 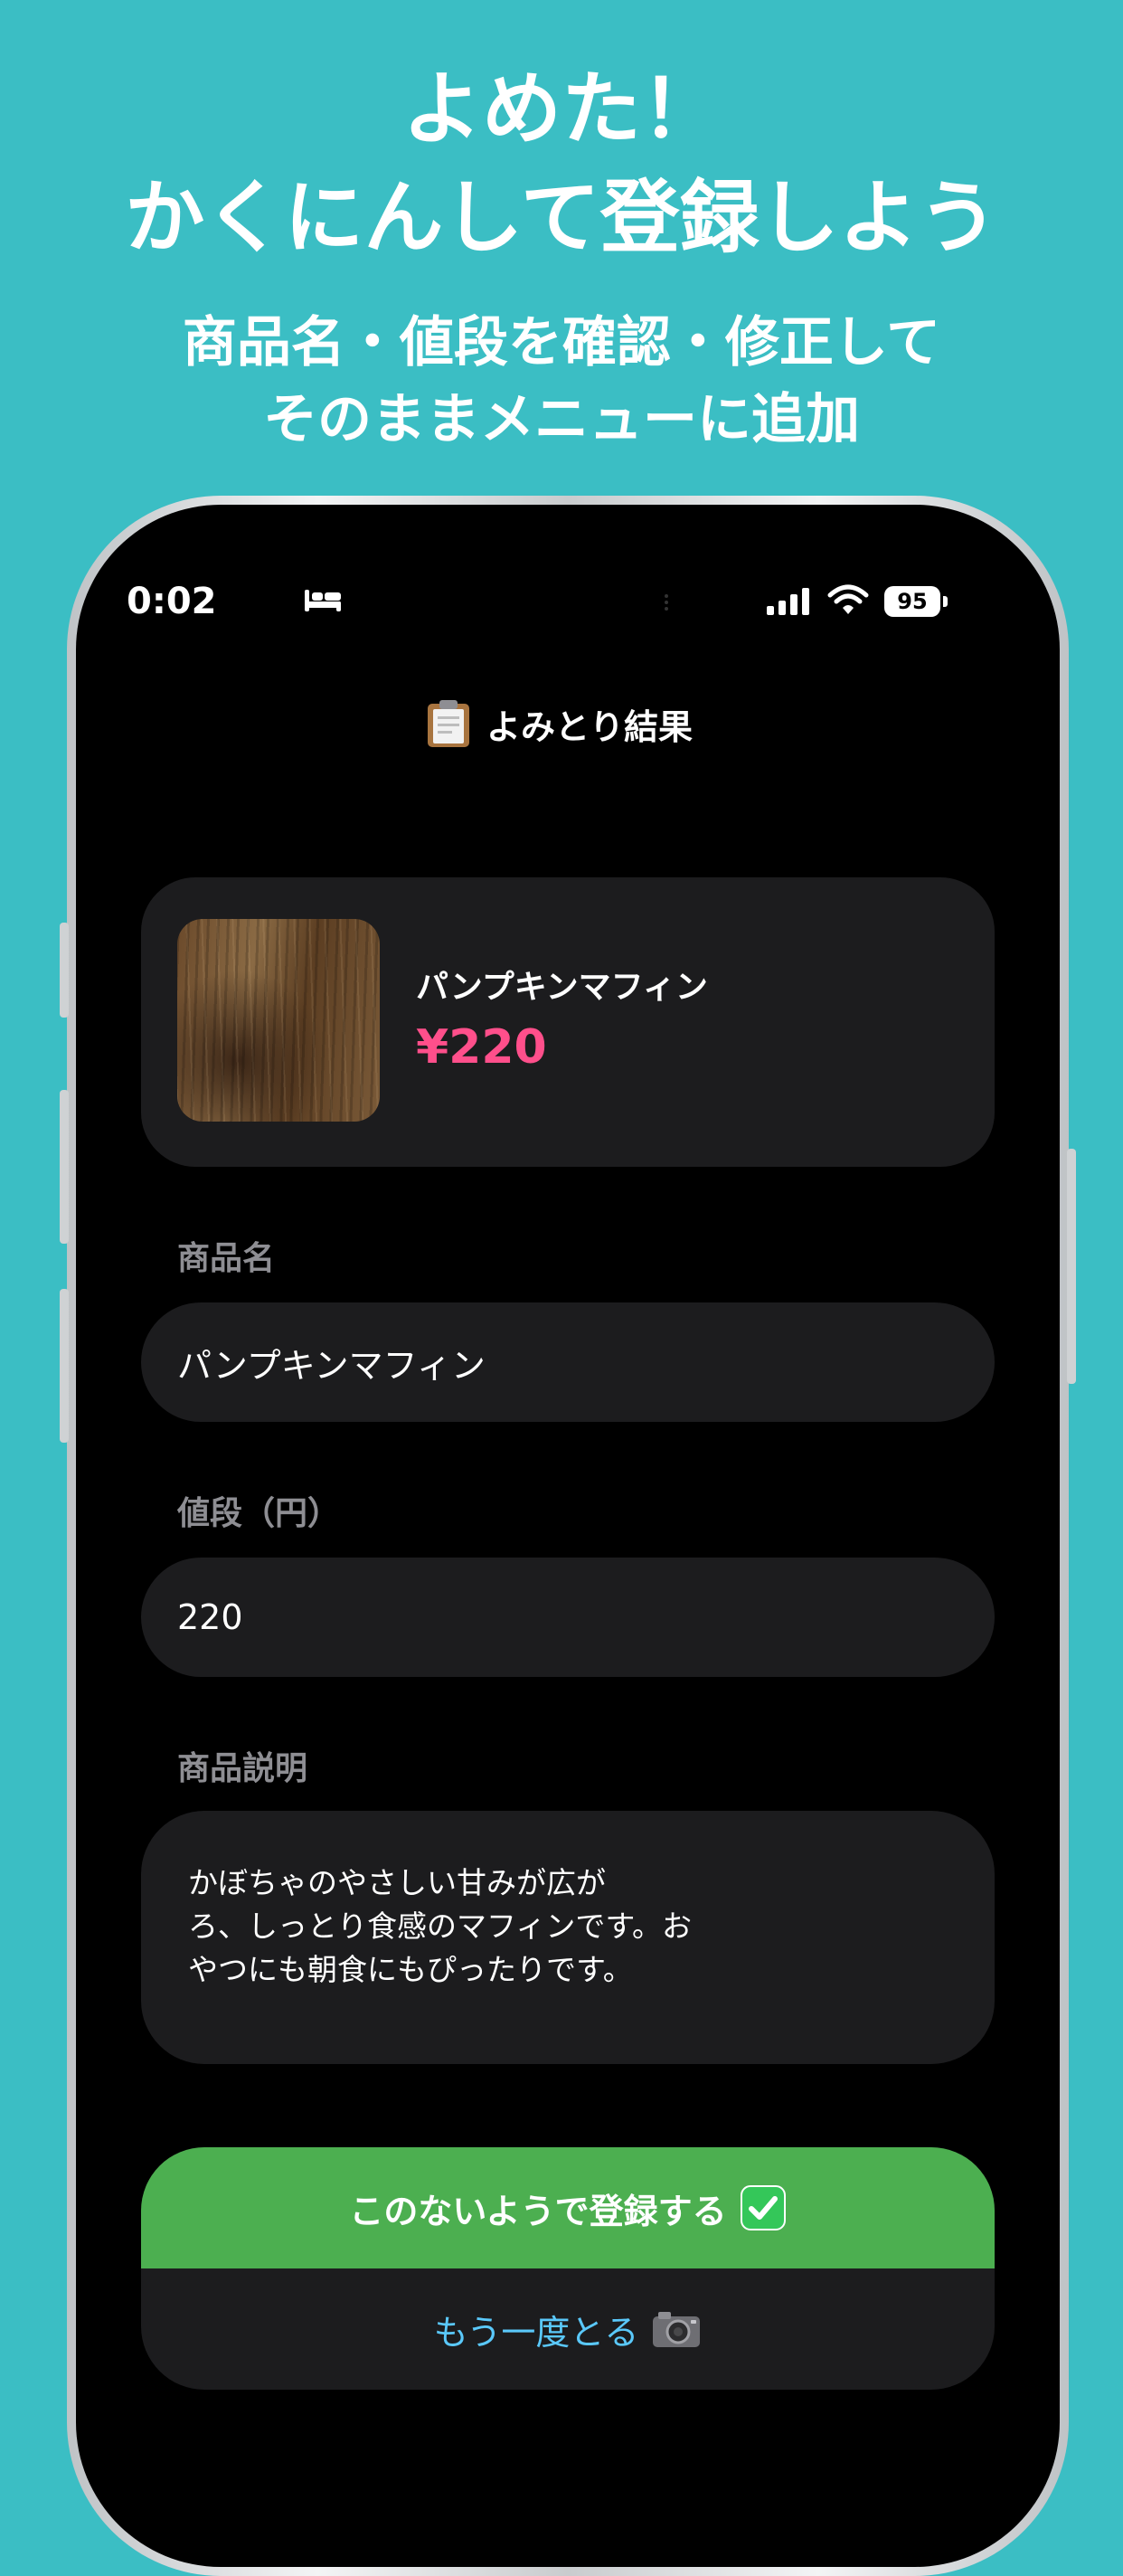 What do you see at coordinates (677, 2329) in the screenshot?
I see `camera-icon` at bounding box center [677, 2329].